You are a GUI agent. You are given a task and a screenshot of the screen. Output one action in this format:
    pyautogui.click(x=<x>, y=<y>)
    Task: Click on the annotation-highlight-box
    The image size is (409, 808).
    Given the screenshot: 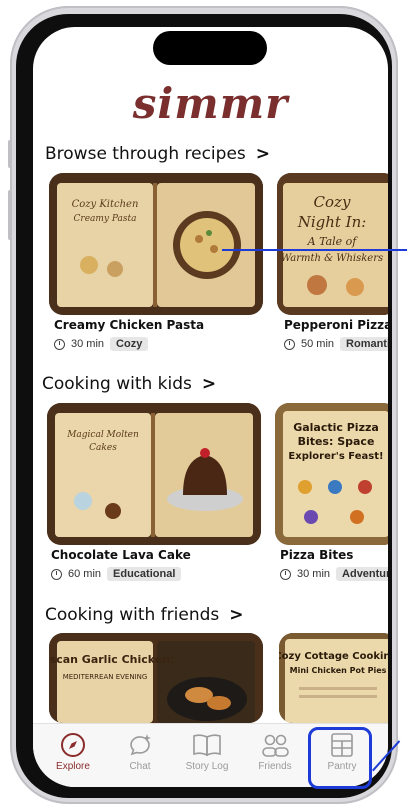 What is the action you would take?
    pyautogui.click(x=340, y=758)
    